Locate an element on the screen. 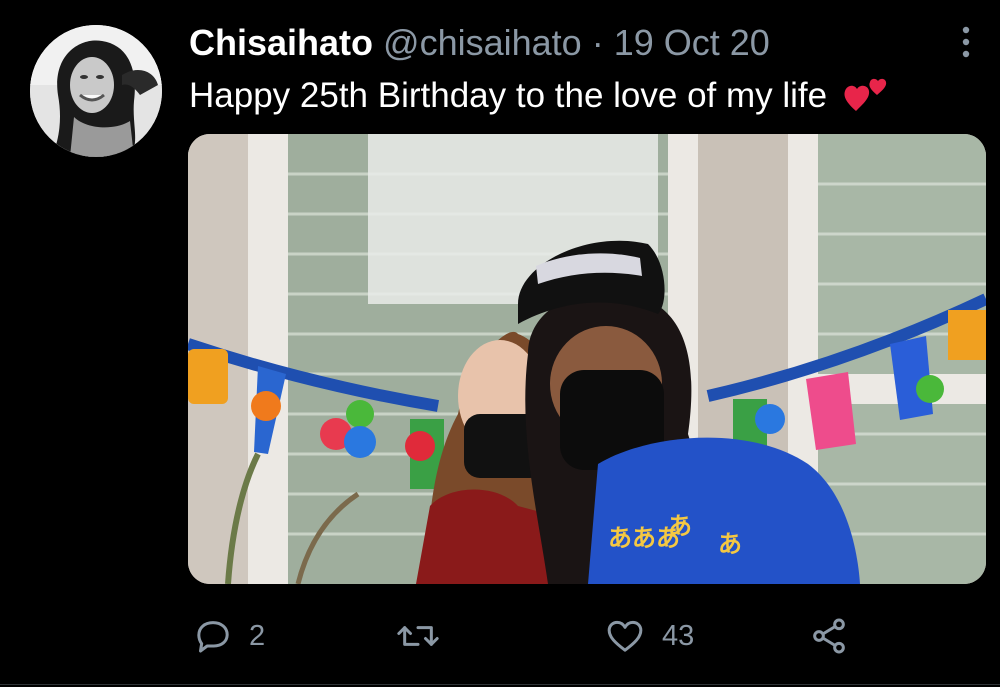 The width and height of the screenshot is (1000, 687). tweet-header: Chisaihato @chisaihato · 19 Oct 20 is located at coordinates (479, 43).